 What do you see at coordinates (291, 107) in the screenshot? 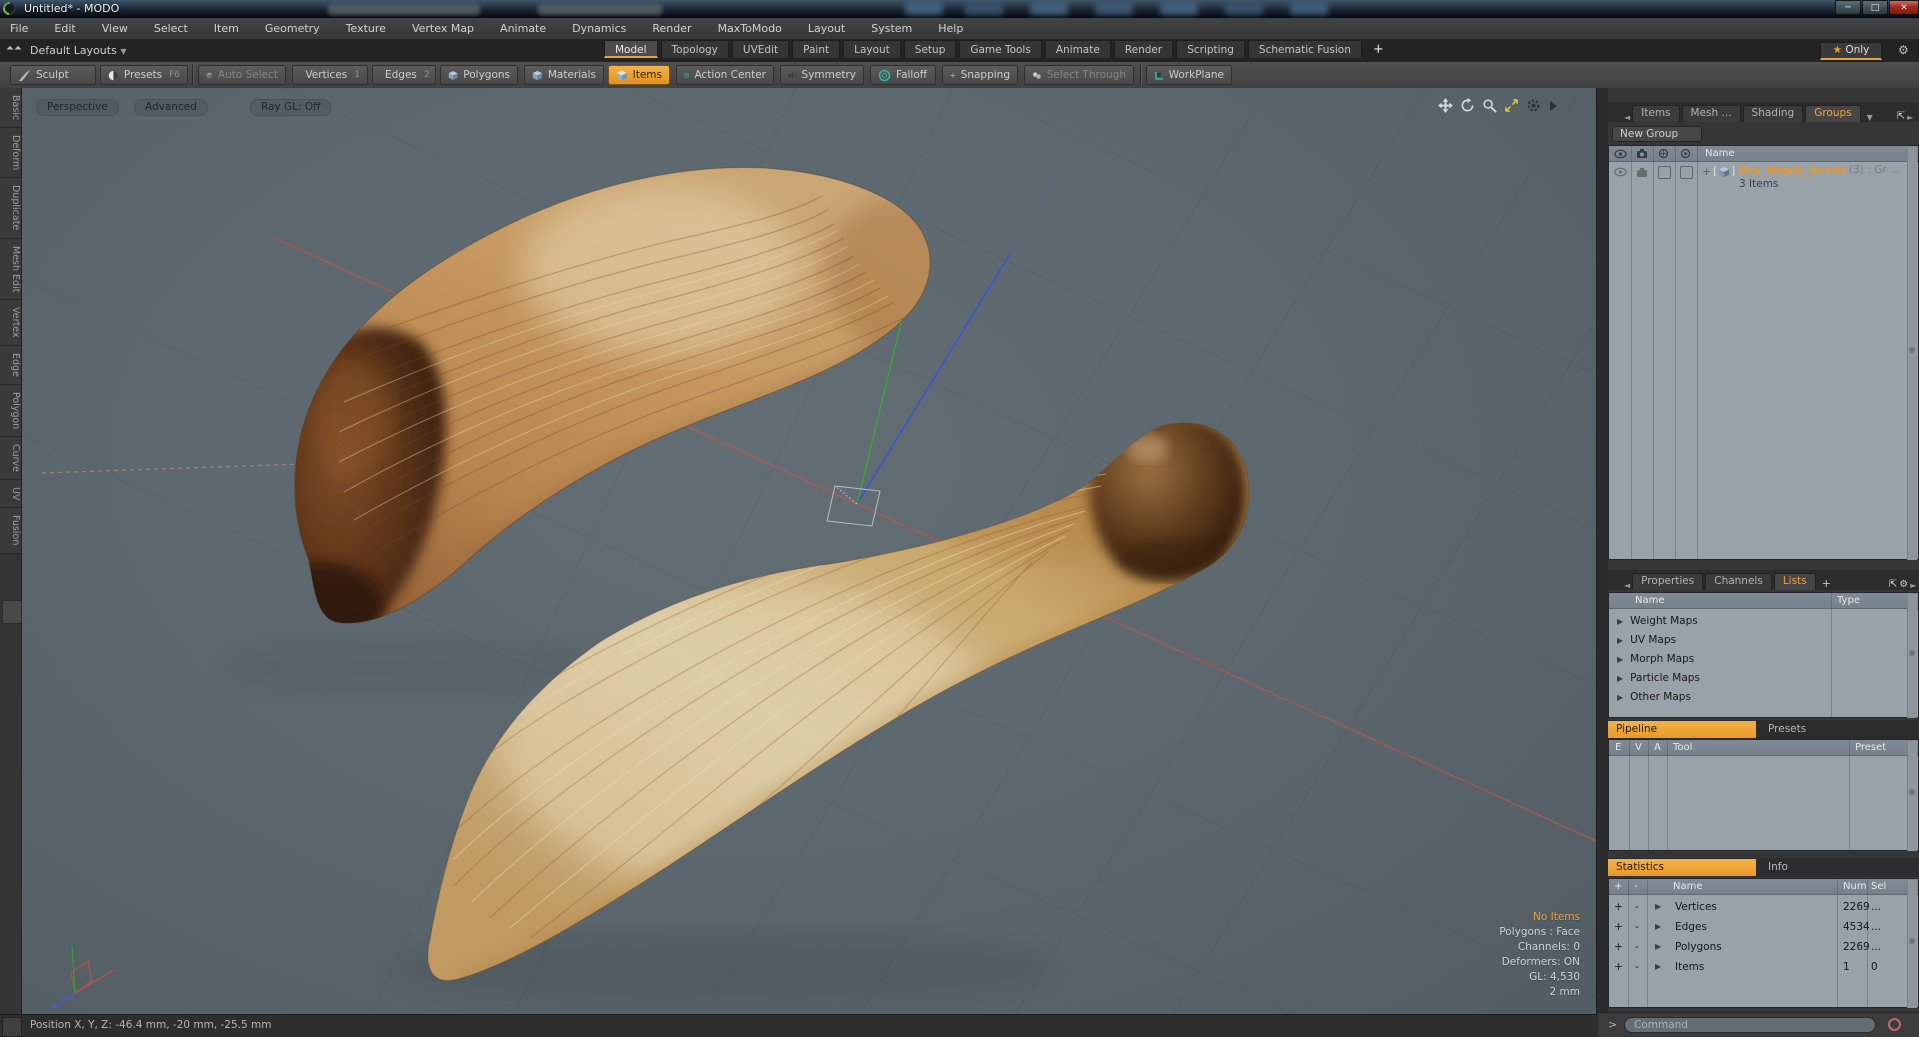
I see `raygl-button: Ray GL: Off` at bounding box center [291, 107].